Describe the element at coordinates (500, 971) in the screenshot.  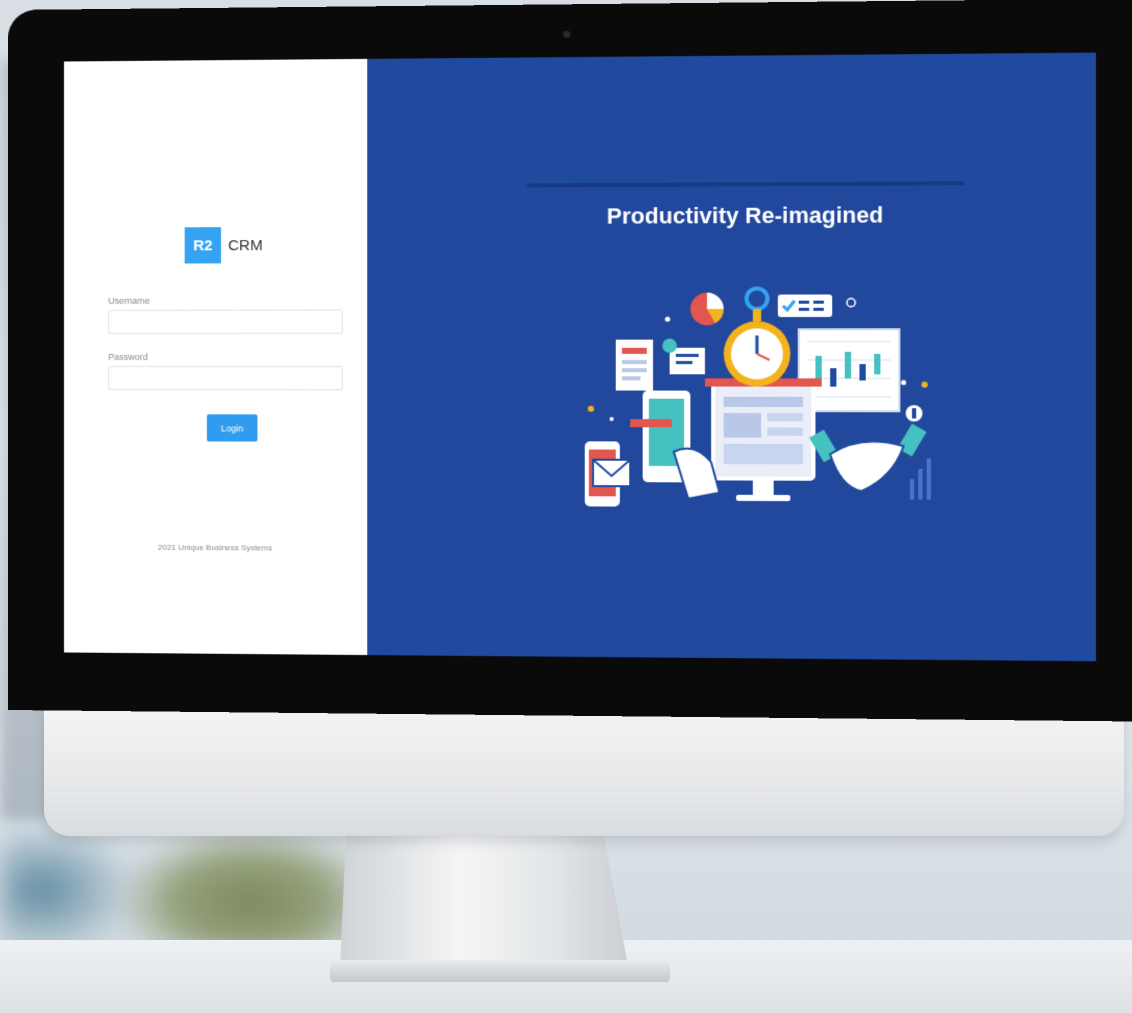
I see `monitor-stand-base` at that location.